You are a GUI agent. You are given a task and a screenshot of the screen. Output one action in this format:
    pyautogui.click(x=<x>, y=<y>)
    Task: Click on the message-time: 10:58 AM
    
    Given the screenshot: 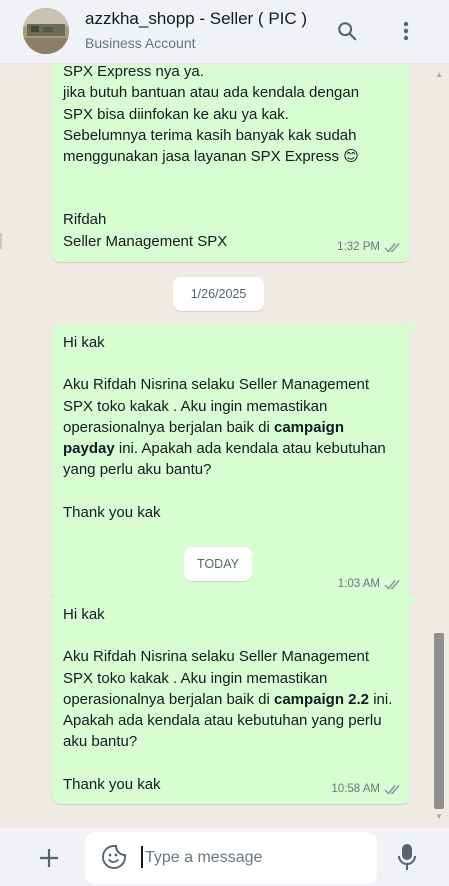 What is the action you would take?
    pyautogui.click(x=355, y=788)
    